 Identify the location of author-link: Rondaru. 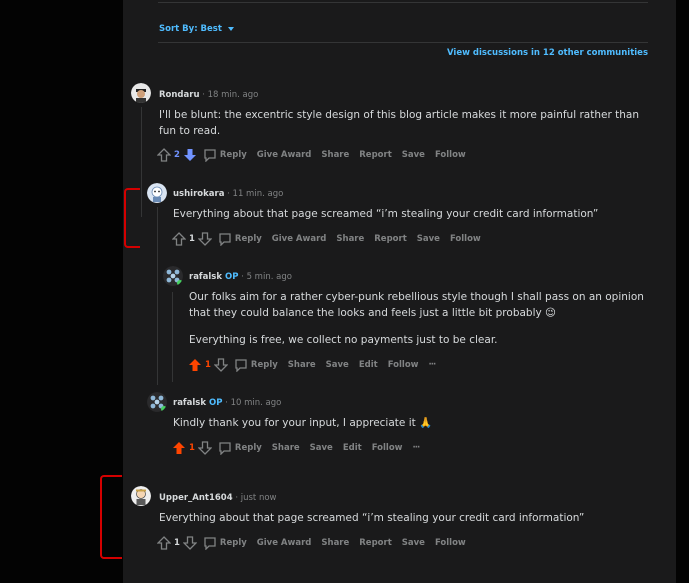
(179, 95).